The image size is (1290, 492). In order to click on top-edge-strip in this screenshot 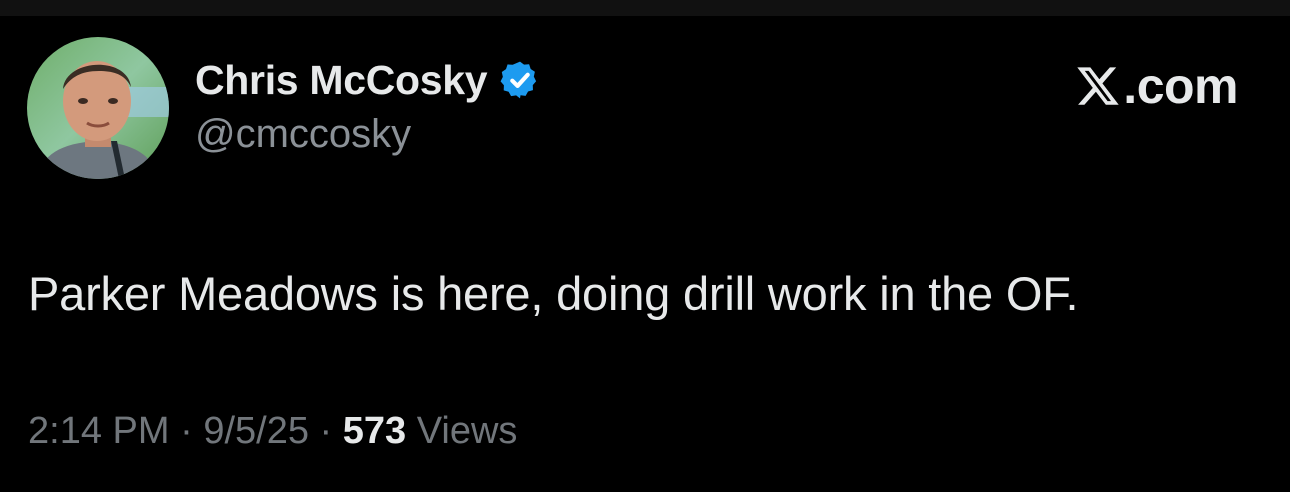, I will do `click(645, 8)`.